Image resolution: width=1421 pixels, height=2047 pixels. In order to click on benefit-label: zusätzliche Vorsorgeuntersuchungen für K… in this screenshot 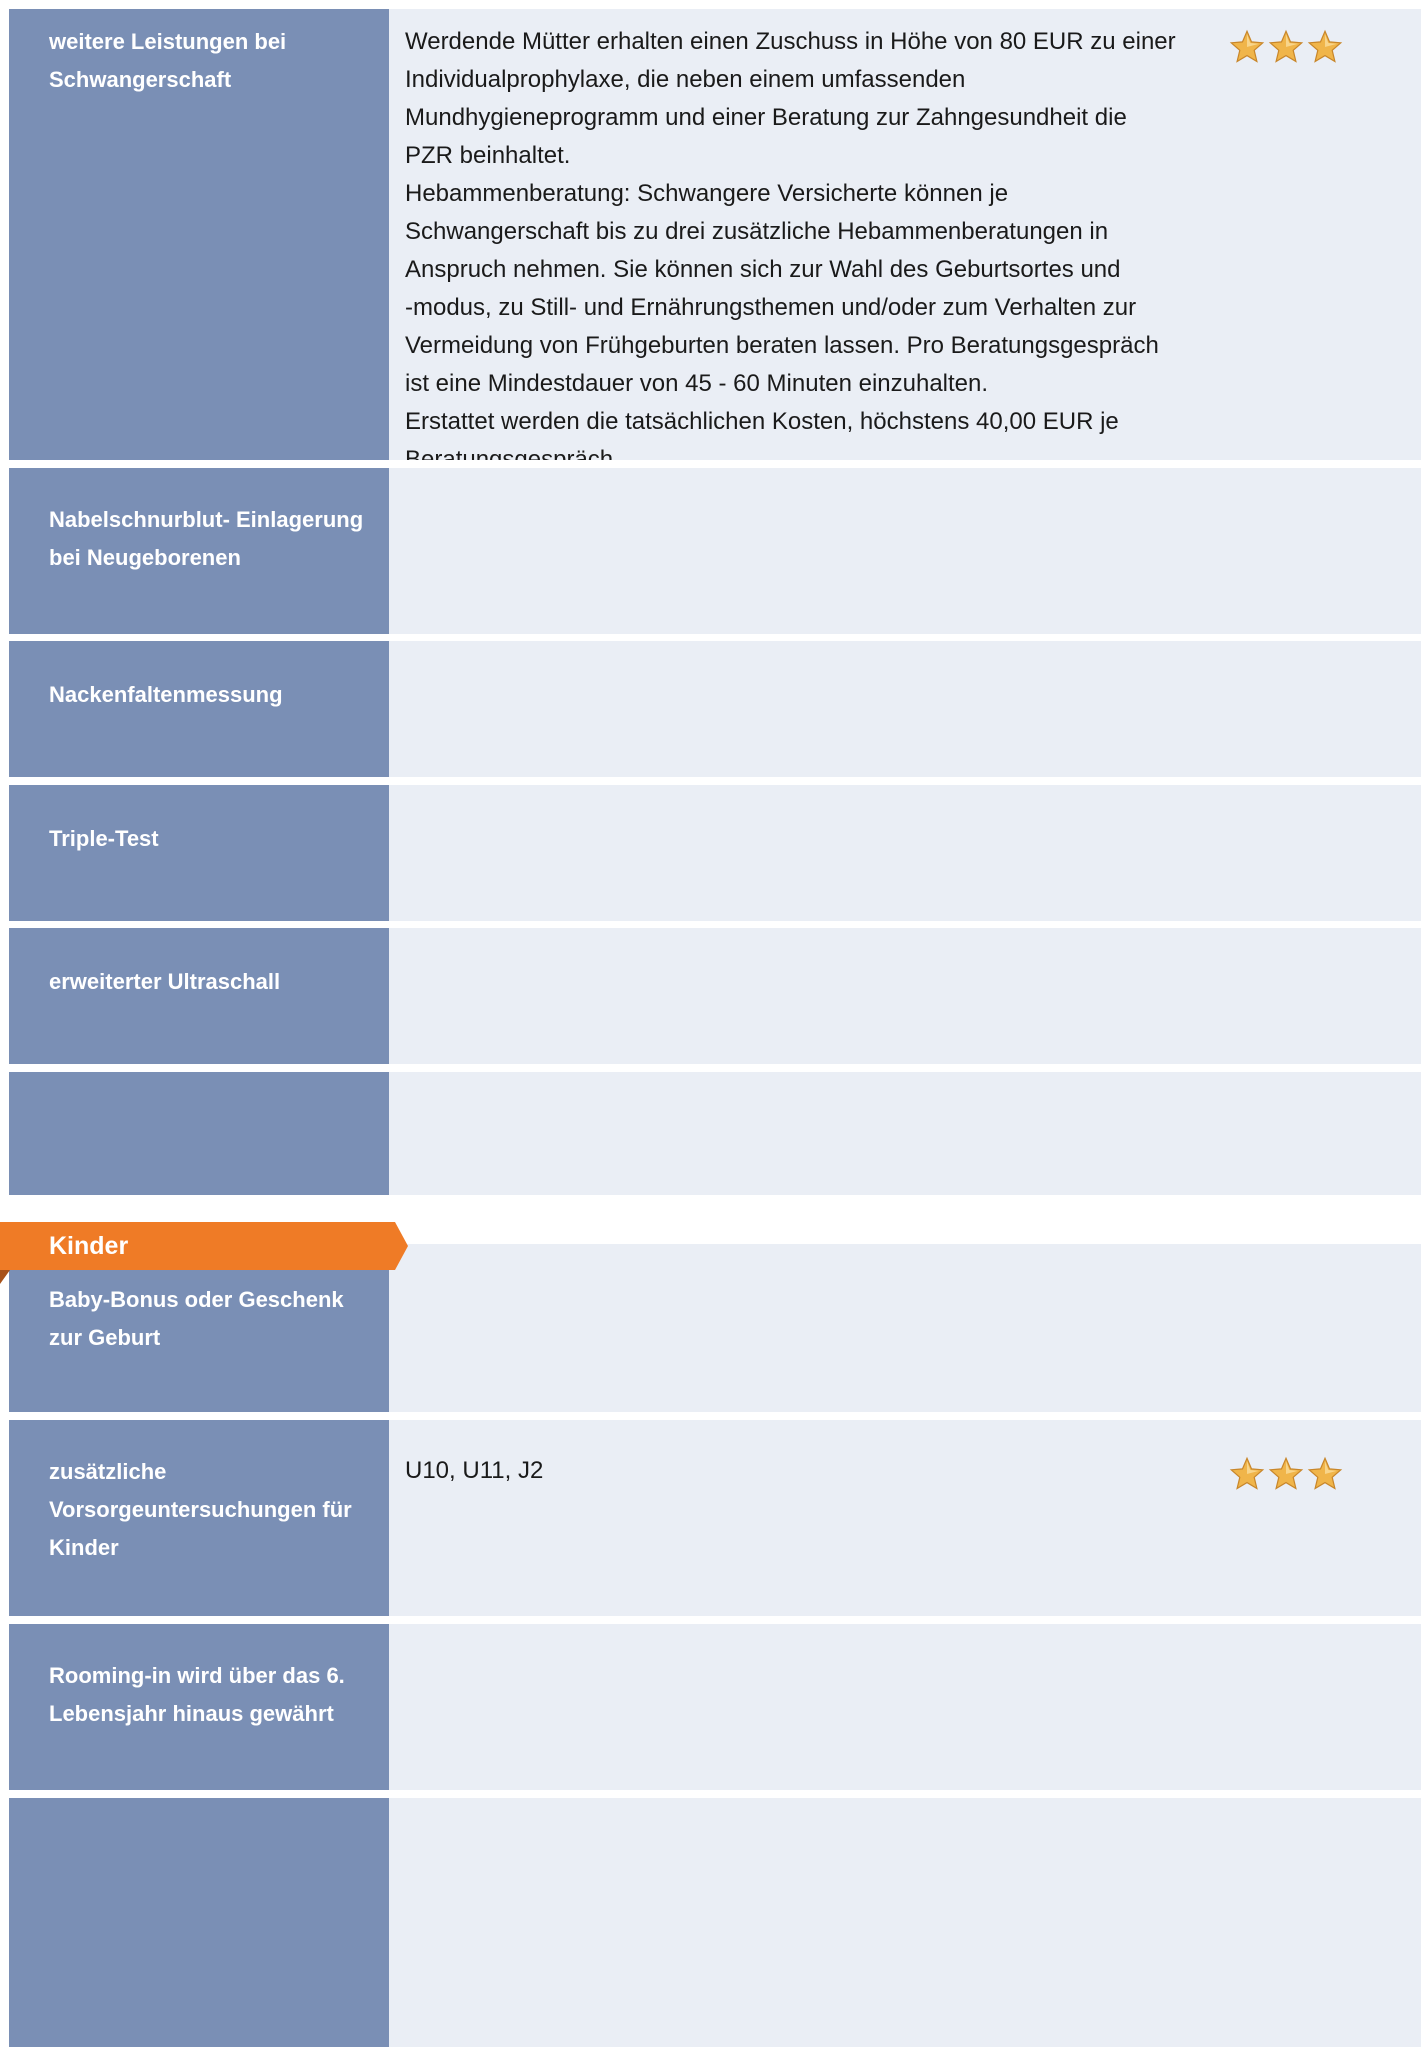, I will do `click(199, 1518)`.